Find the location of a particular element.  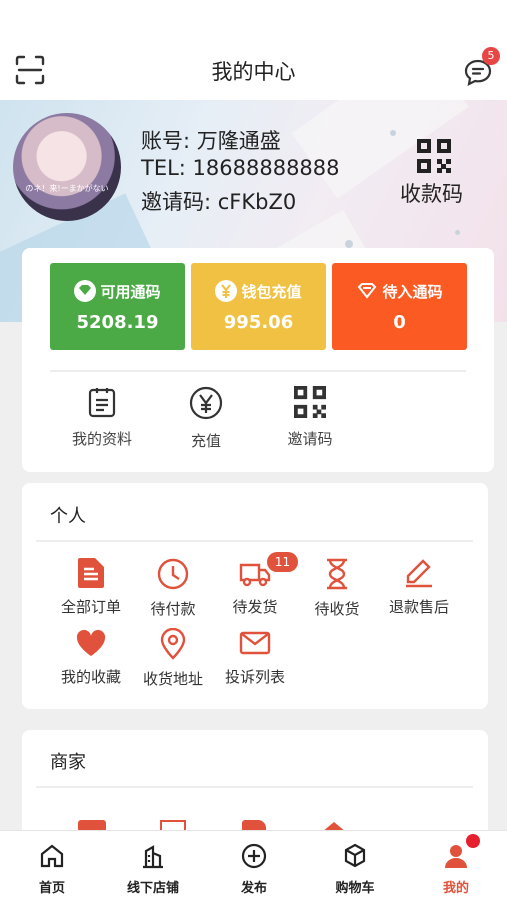

personal-favorites: 我的收藏 is located at coordinates (91, 657).